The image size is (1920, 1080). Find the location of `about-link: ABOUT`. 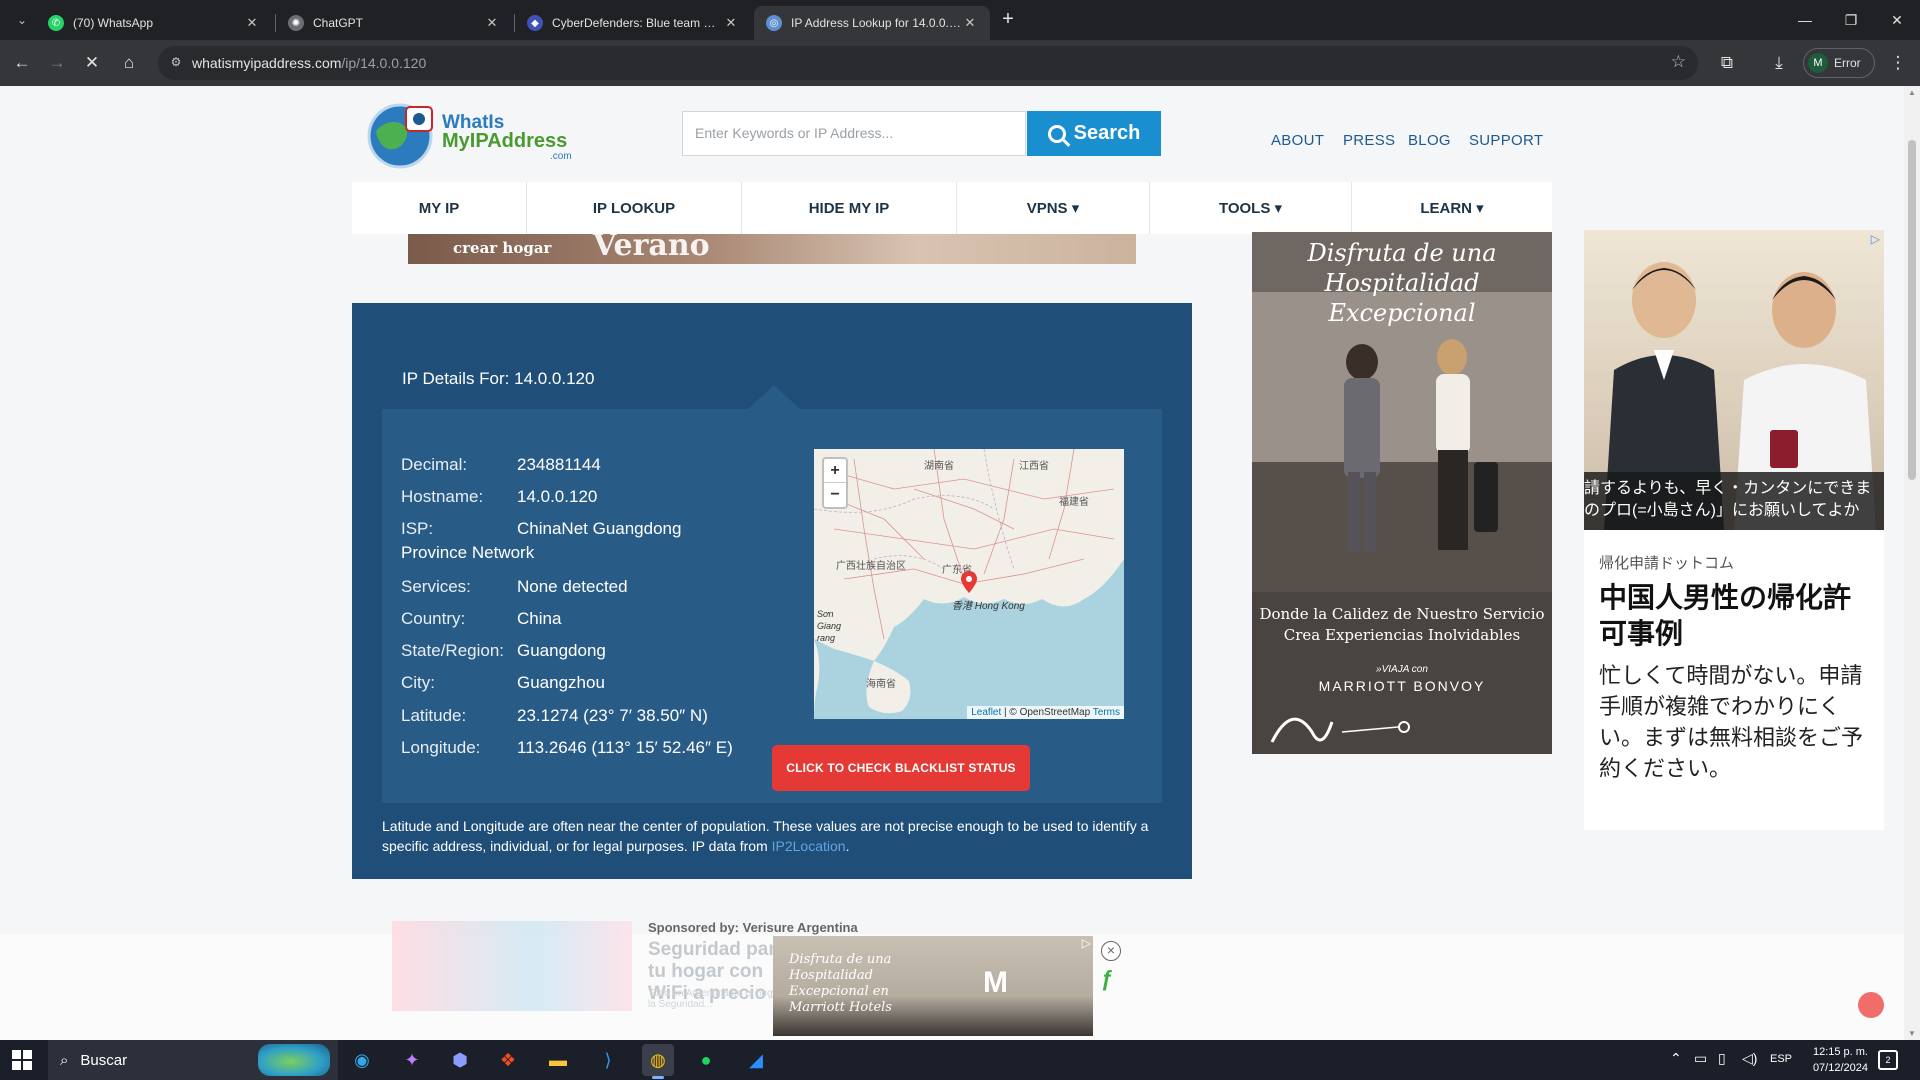

about-link: ABOUT is located at coordinates (1297, 140).